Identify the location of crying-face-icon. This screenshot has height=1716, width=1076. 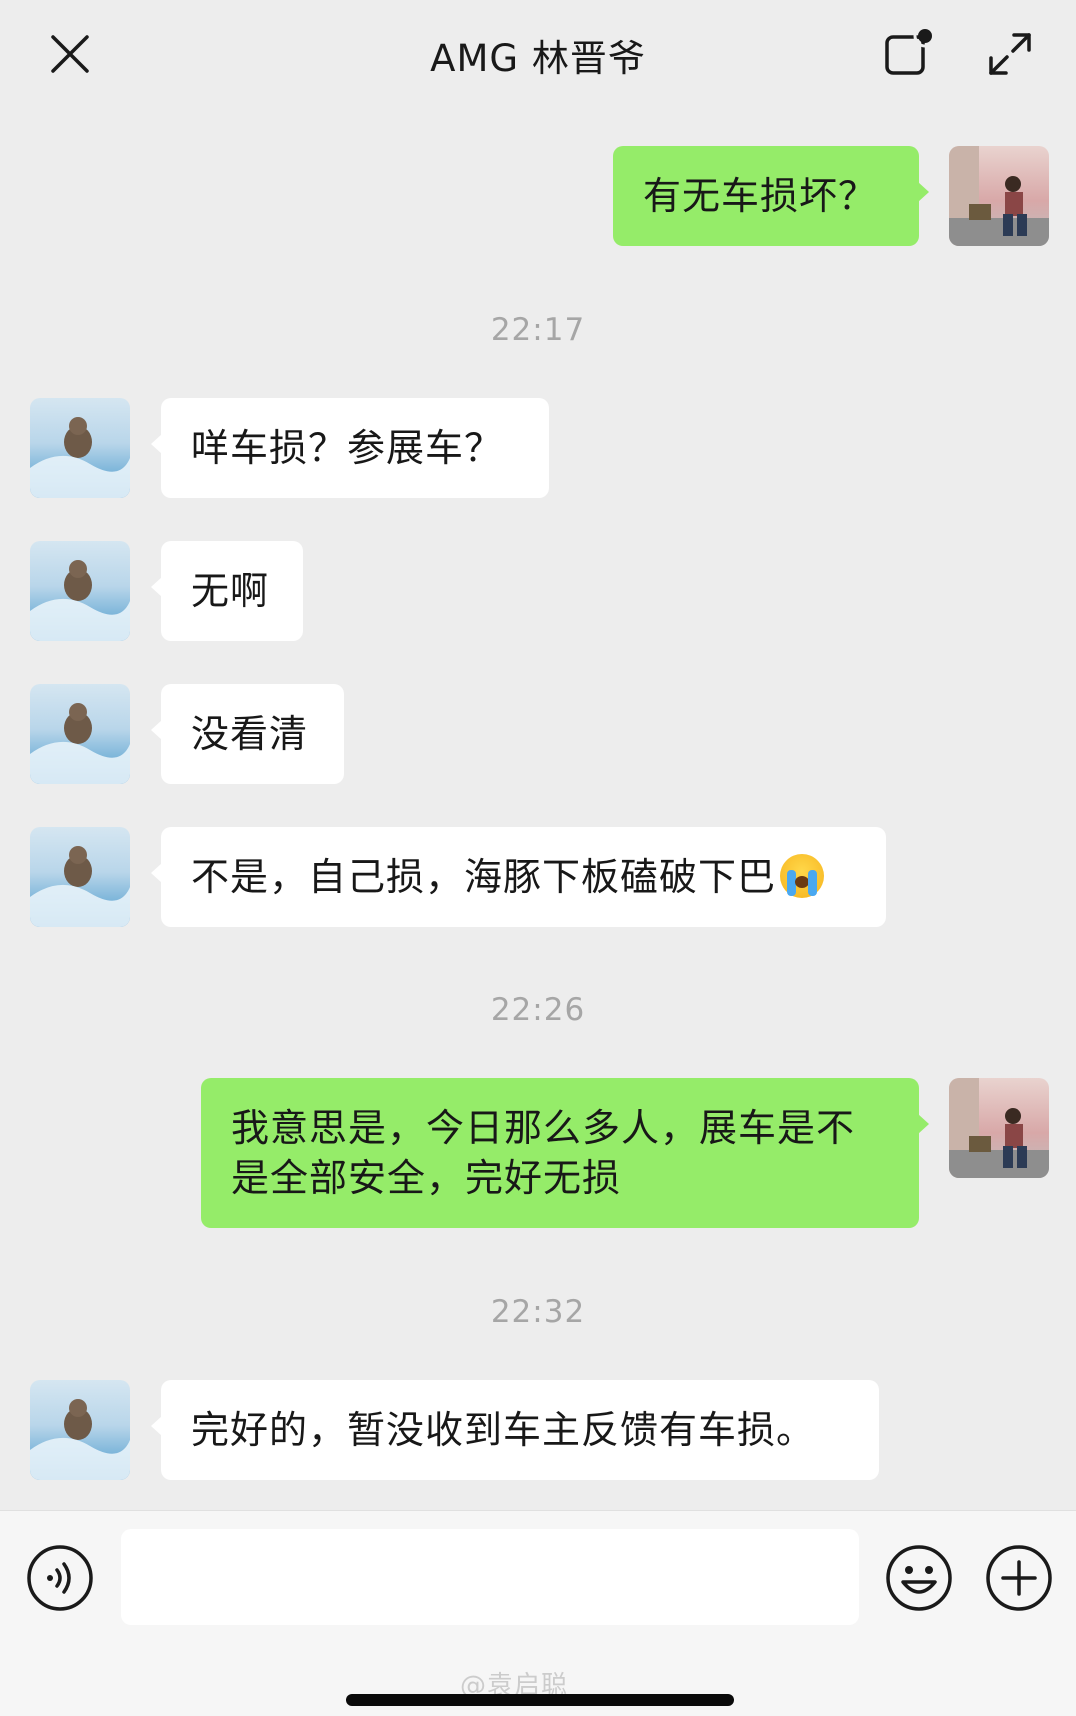
(802, 876).